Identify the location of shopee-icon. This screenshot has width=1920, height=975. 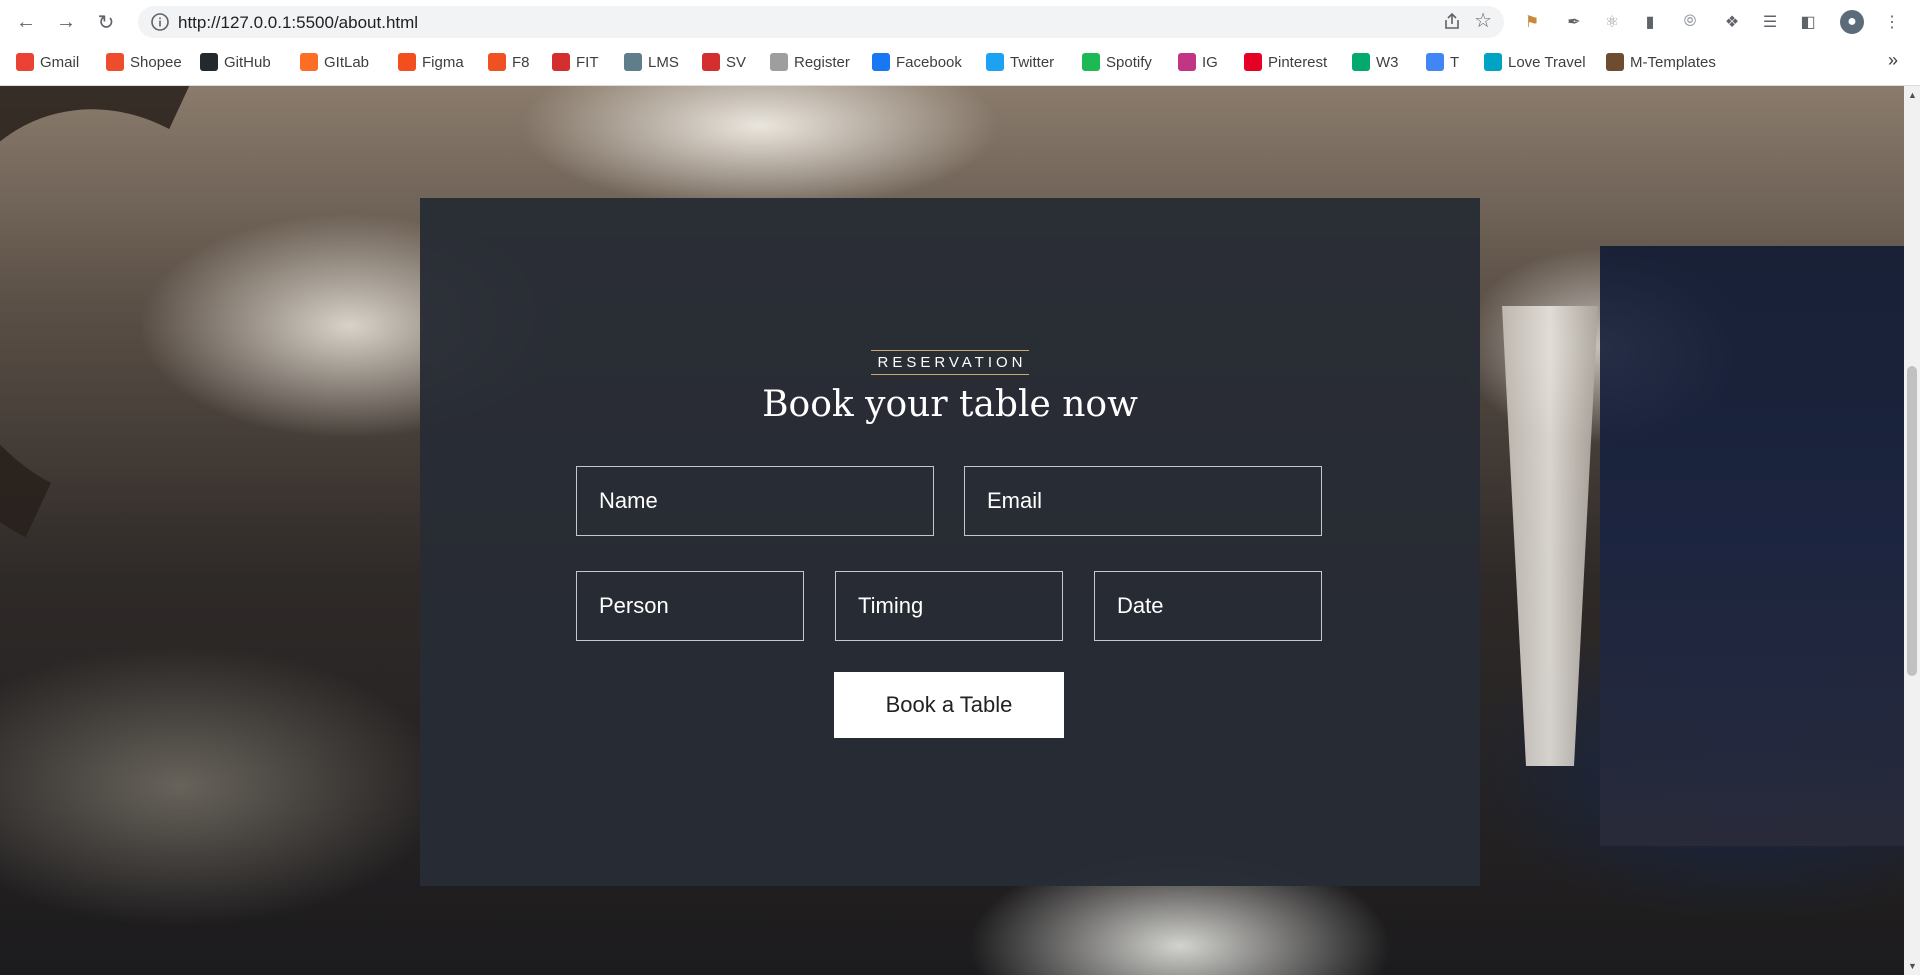
(115, 62).